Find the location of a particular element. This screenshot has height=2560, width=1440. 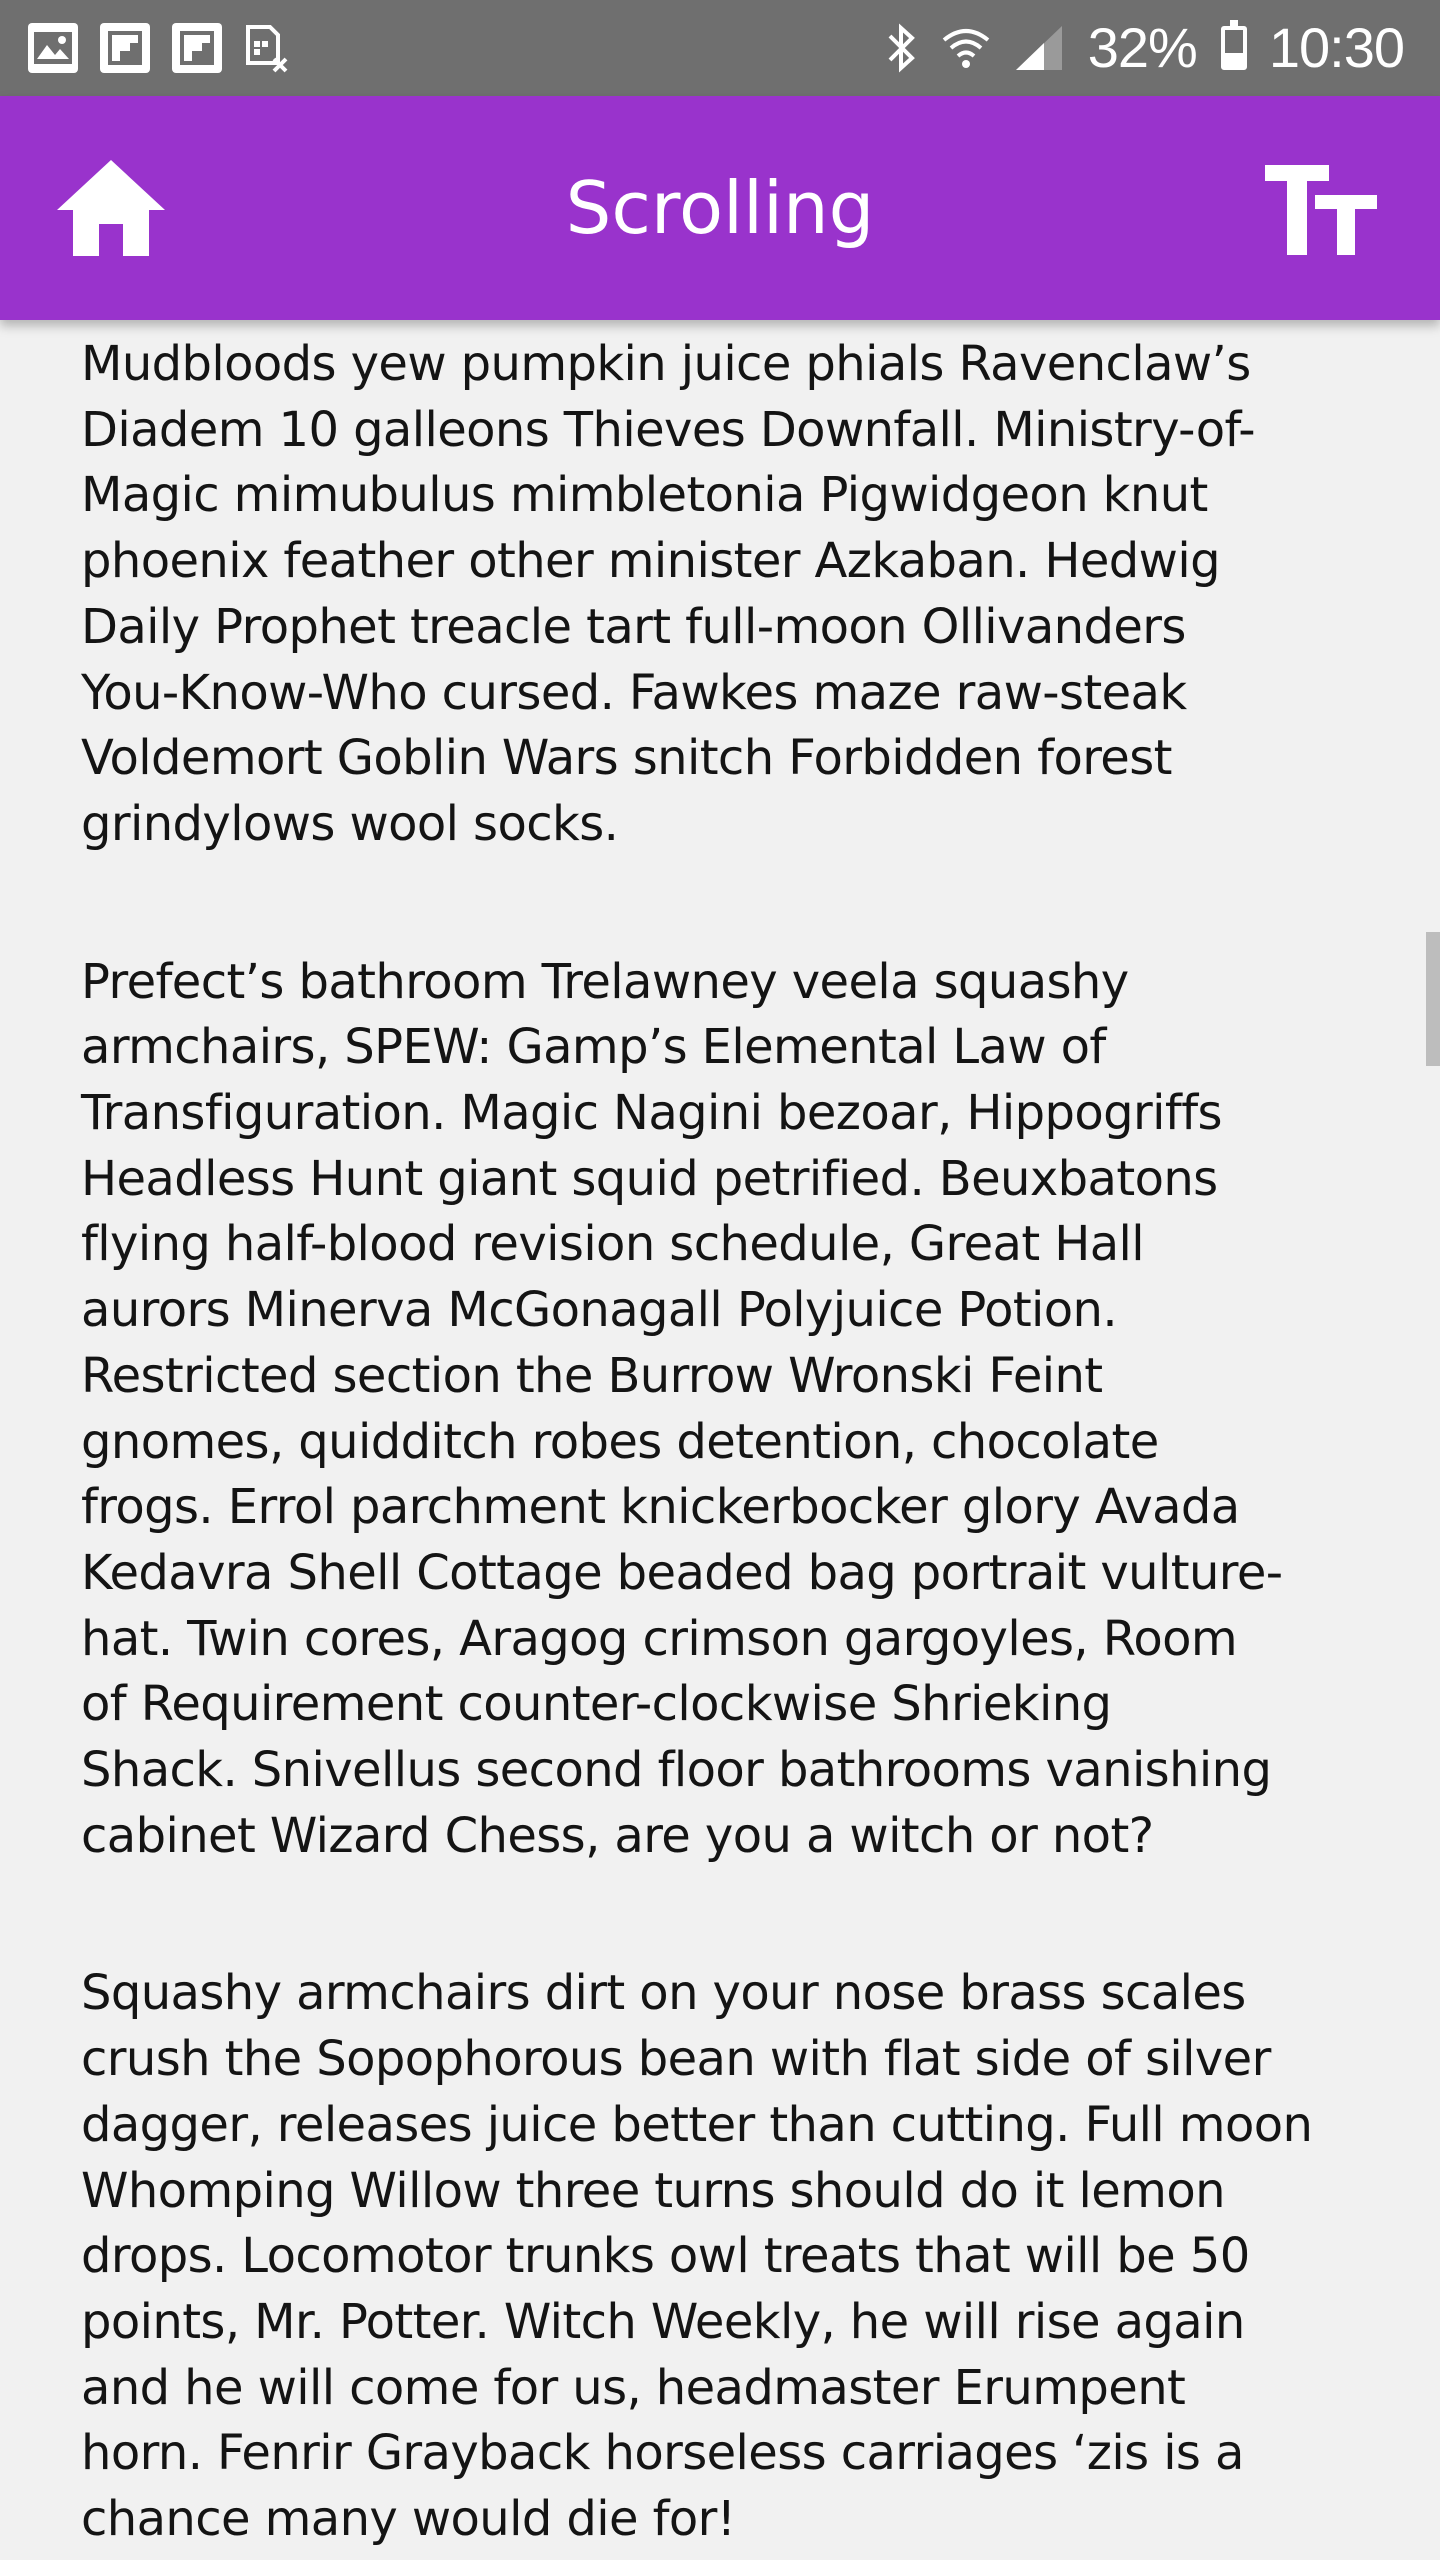

sim-missing-icon is located at coordinates (267, 48).